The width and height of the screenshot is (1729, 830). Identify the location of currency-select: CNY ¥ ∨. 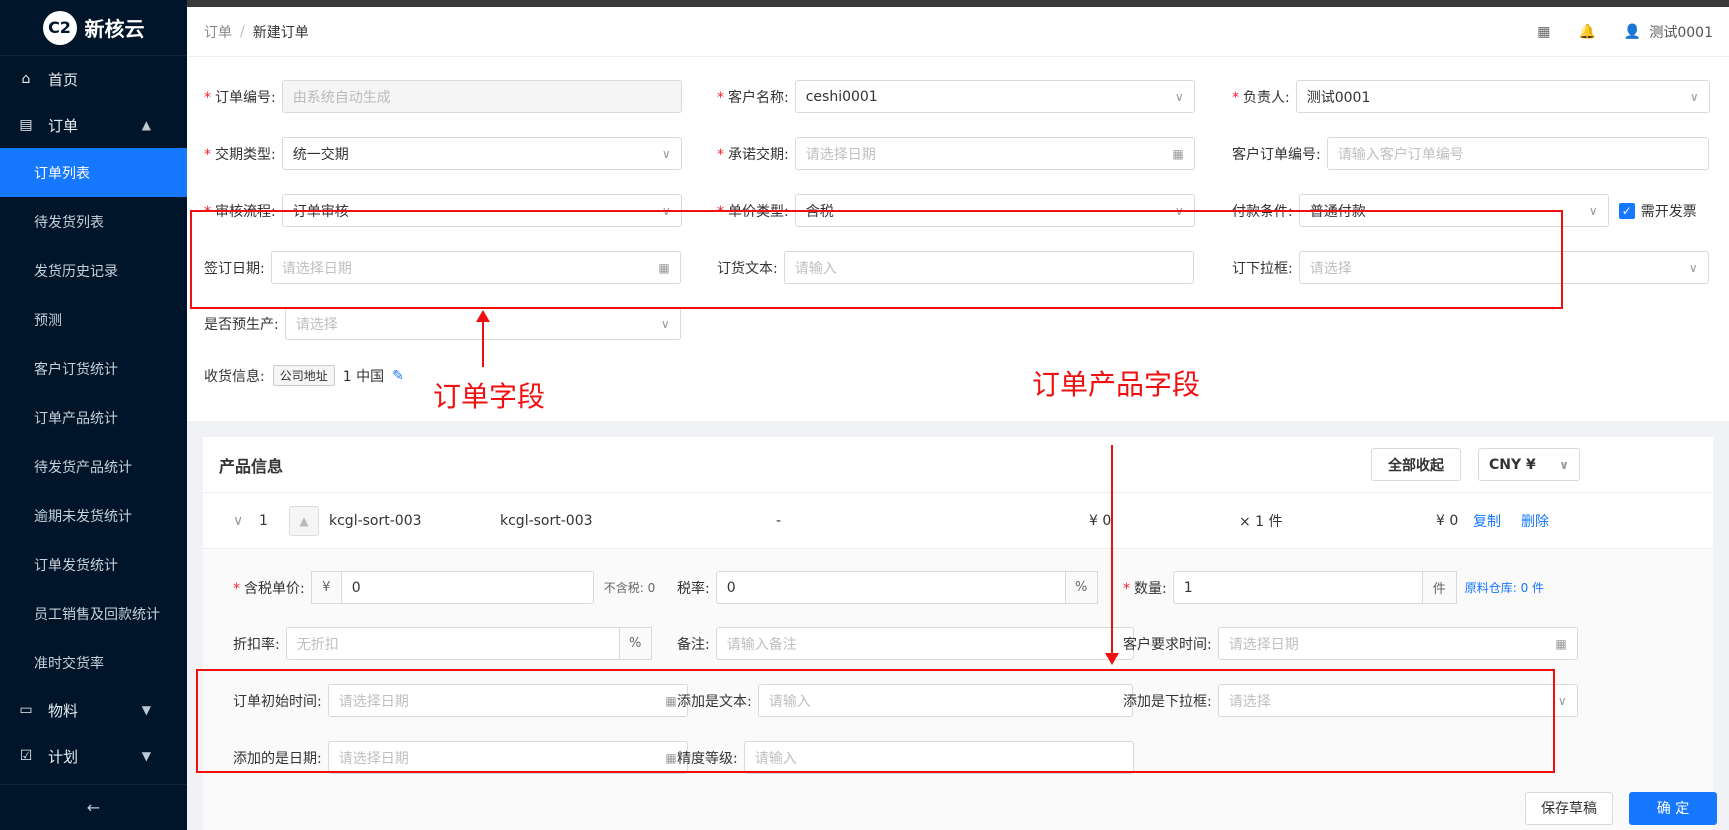
(1529, 464).